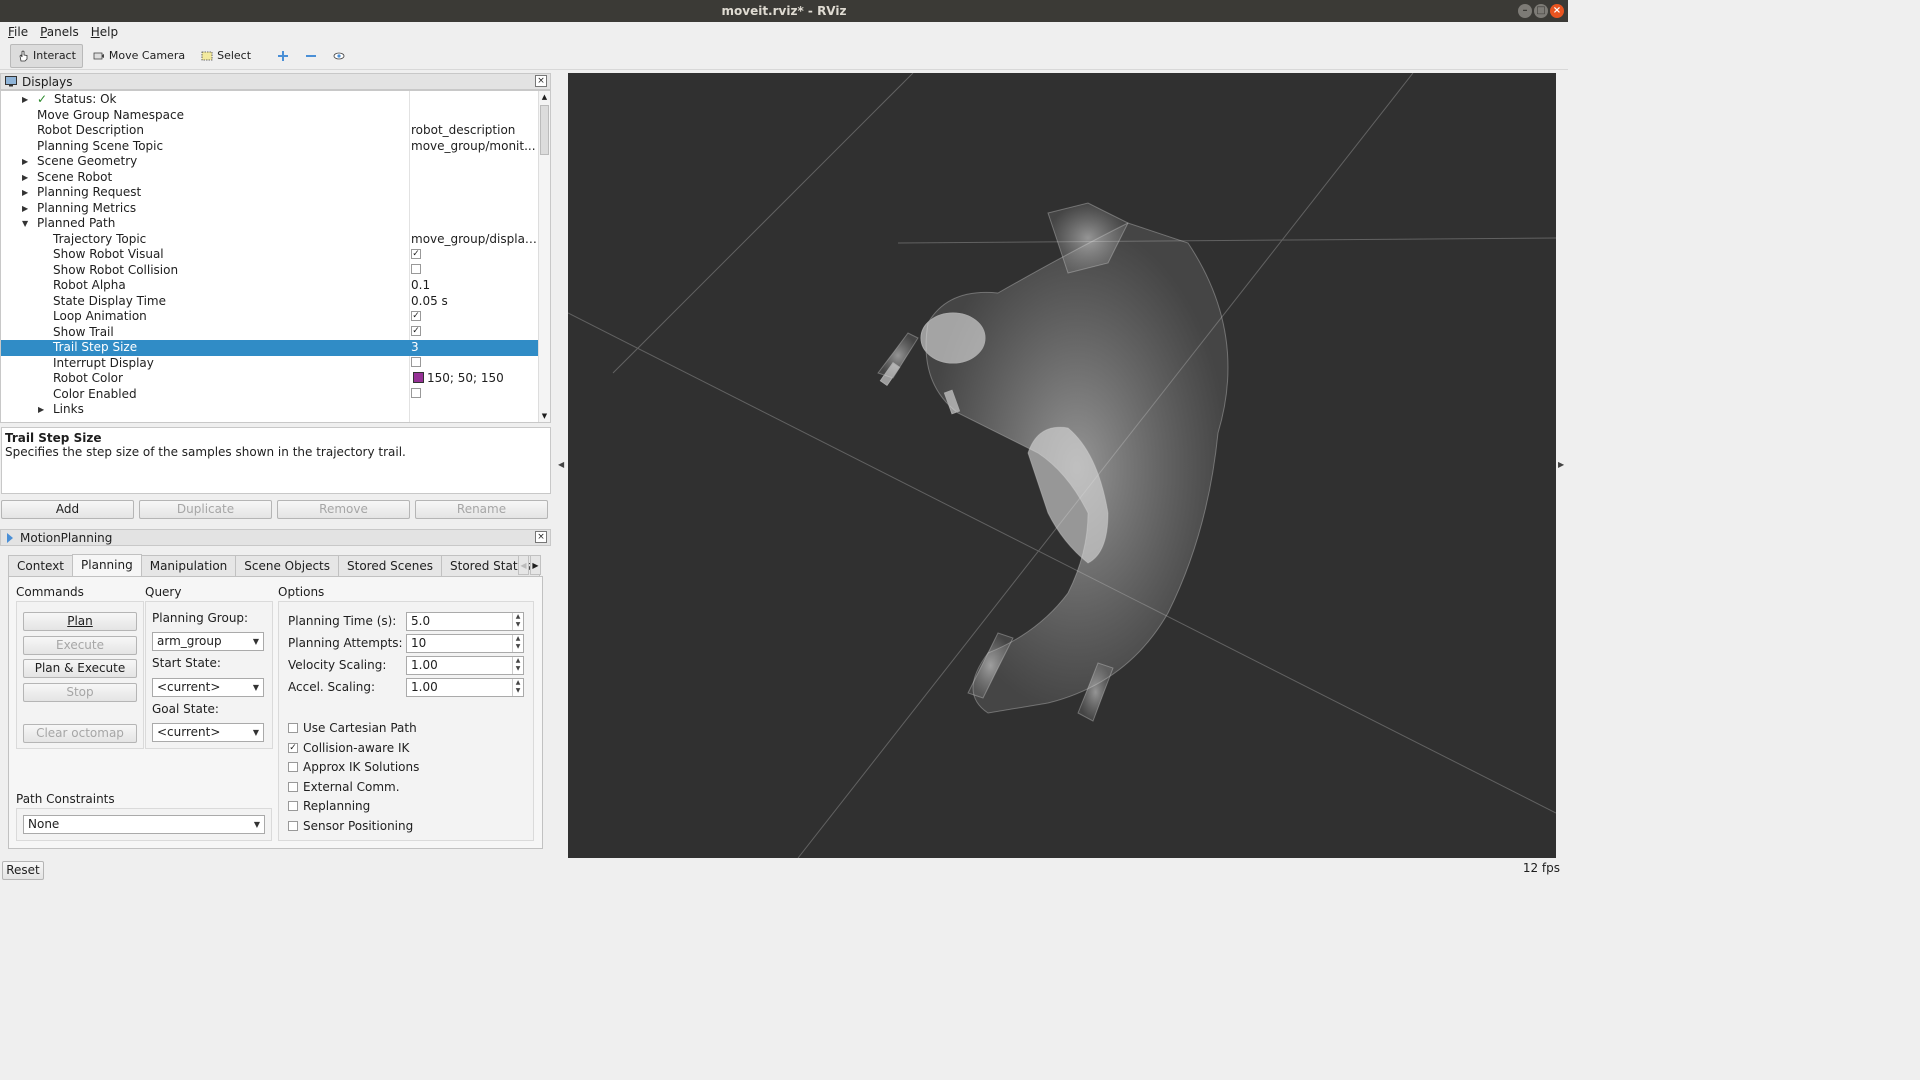 Image resolution: width=1920 pixels, height=1080 pixels. I want to click on color-swatch, so click(418, 377).